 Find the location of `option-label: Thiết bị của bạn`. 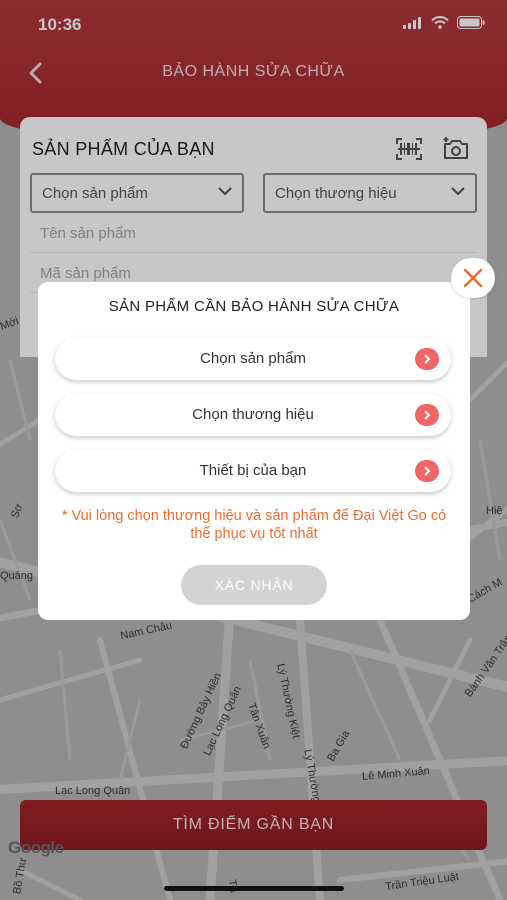

option-label: Thiết bị của bạn is located at coordinates (253, 470).